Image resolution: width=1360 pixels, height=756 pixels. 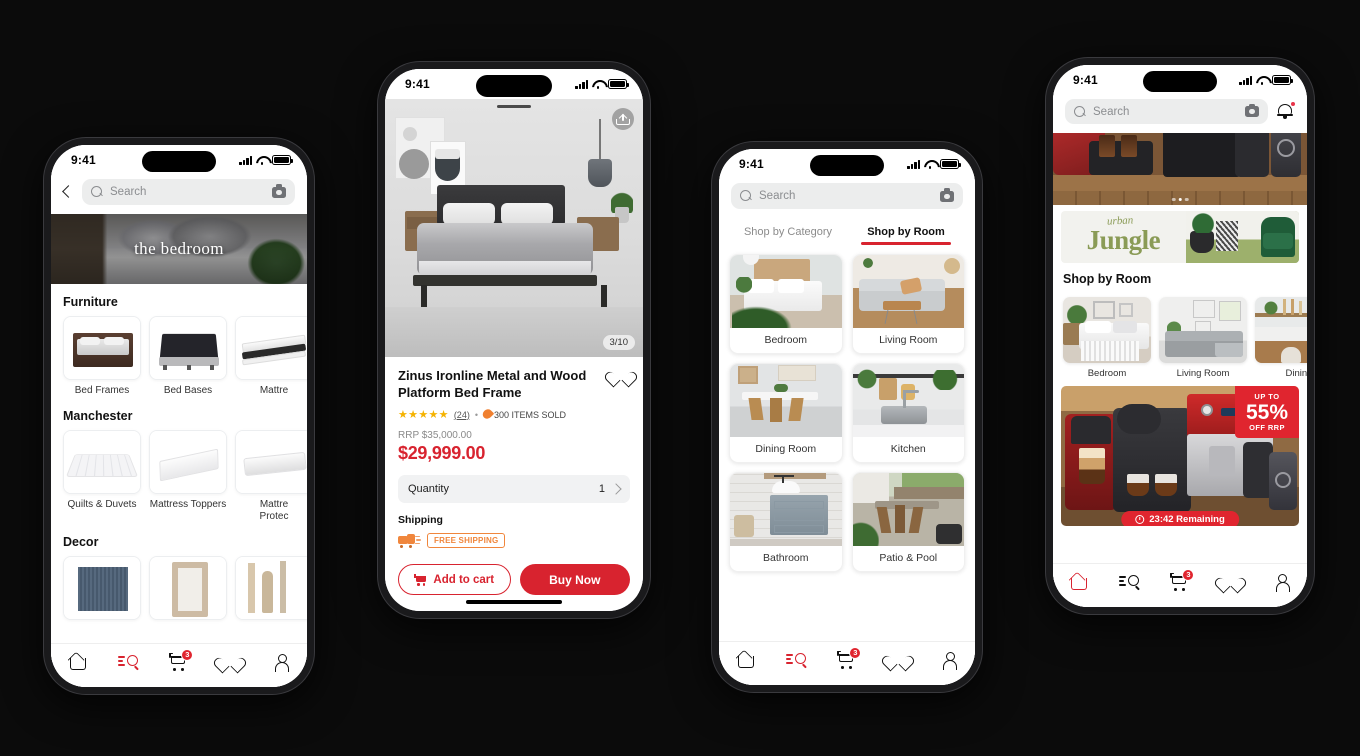 I want to click on category-item: Quilts & Duvets, so click(x=102, y=476).